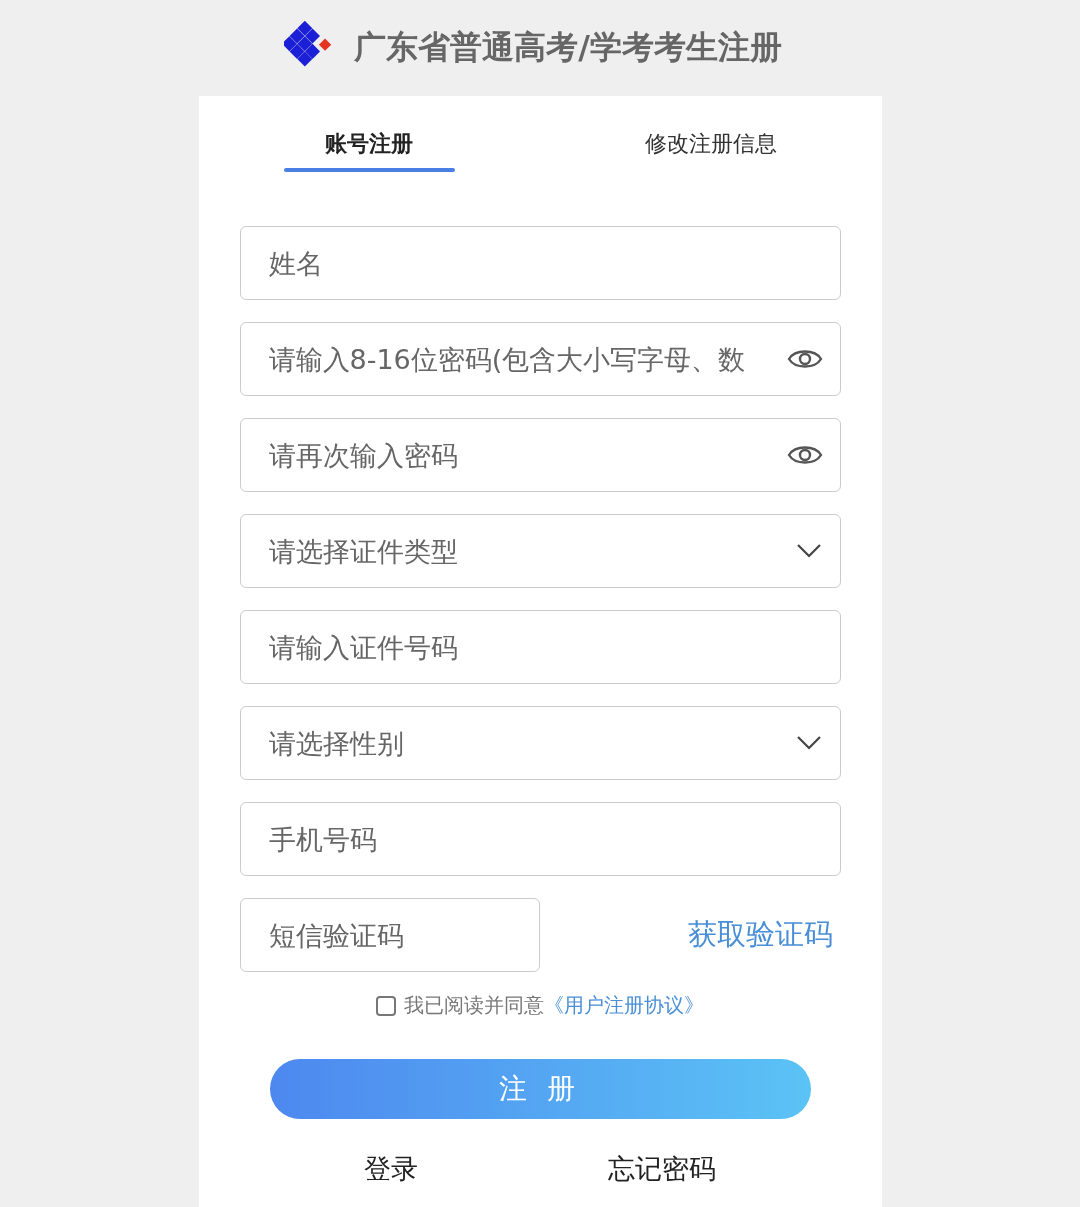 Image resolution: width=1080 pixels, height=1207 pixels. I want to click on agreement-text: 我已阅读并同意, so click(474, 1005).